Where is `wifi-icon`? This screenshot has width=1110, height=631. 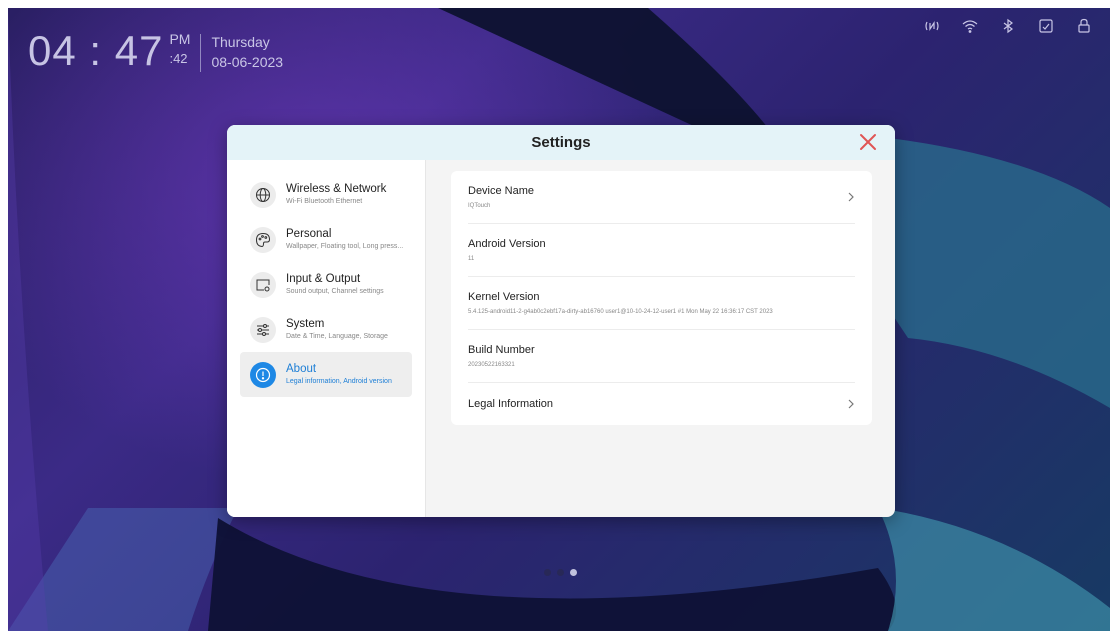 wifi-icon is located at coordinates (970, 26).